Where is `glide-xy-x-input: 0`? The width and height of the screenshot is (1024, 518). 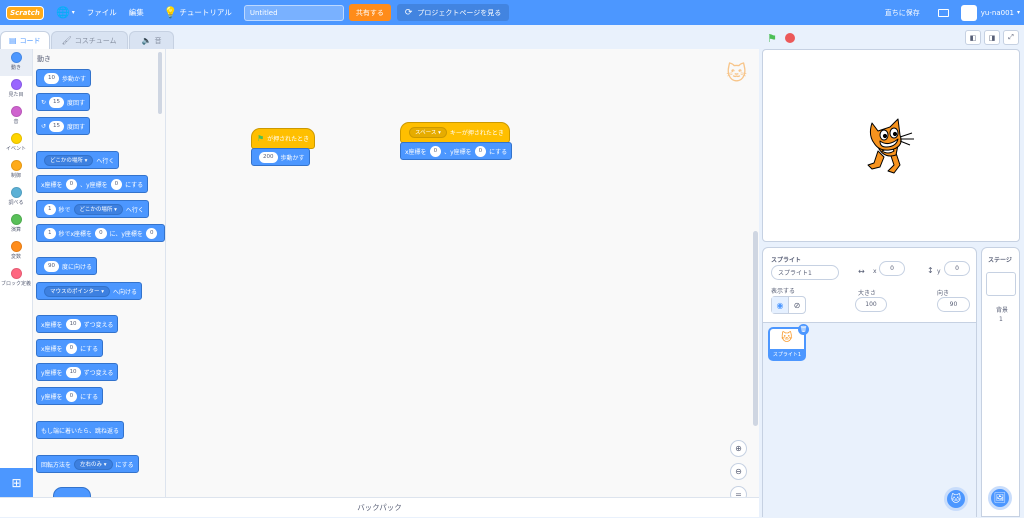
glide-xy-x-input: 0 is located at coordinates (101, 233).